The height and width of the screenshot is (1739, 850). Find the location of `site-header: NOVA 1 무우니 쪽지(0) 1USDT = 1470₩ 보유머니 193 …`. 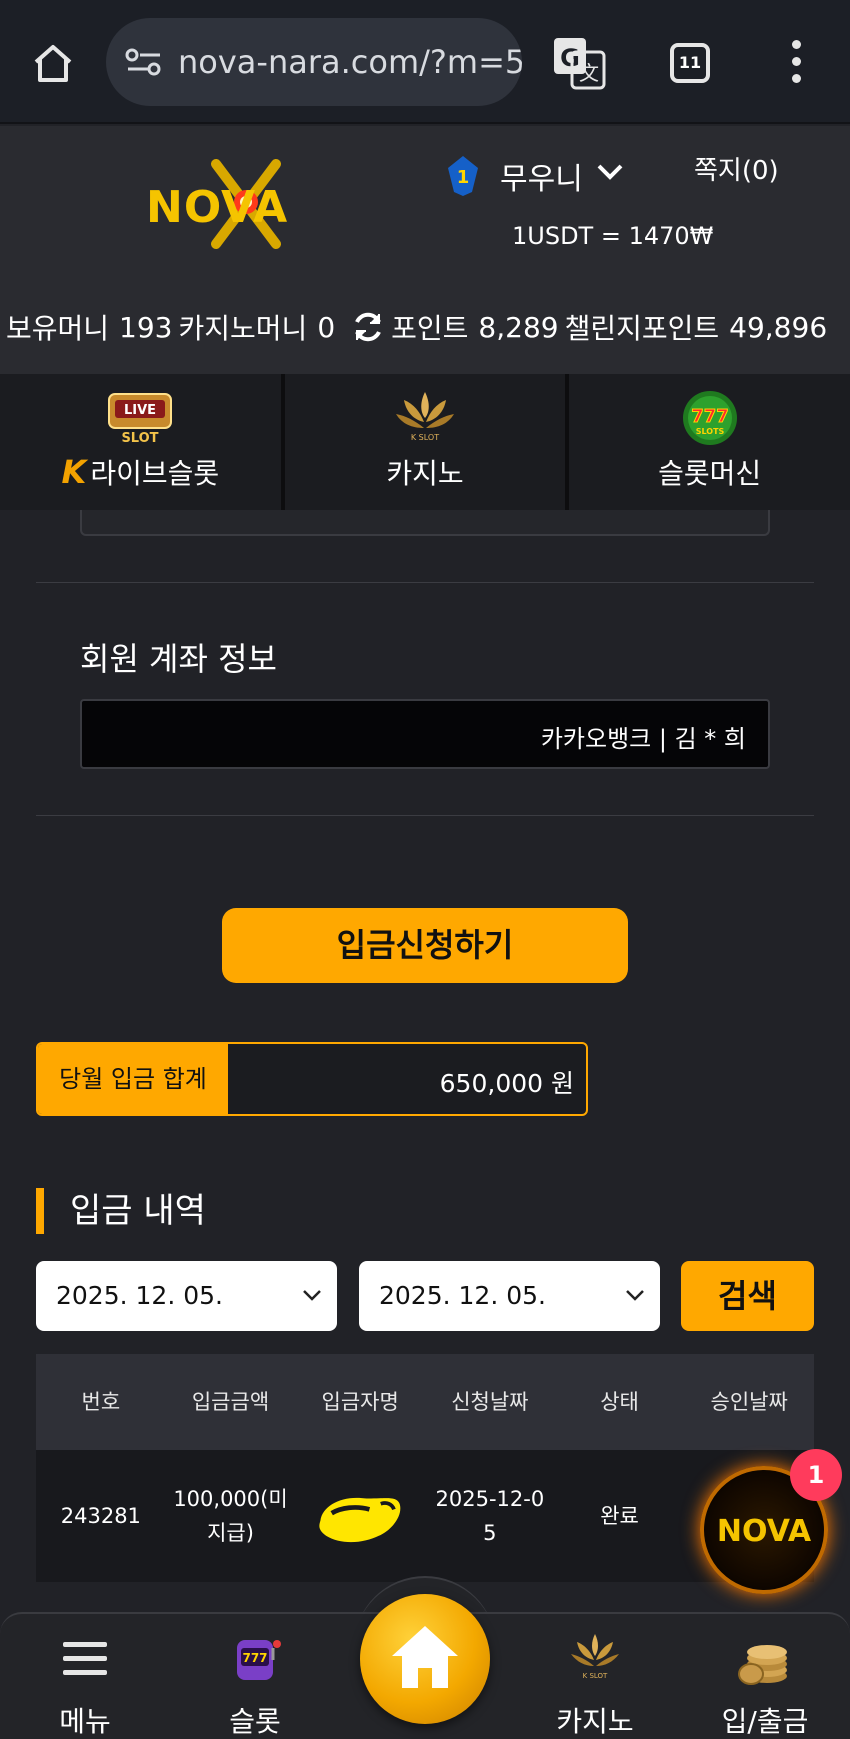

site-header: NOVA 1 무우니 쪽지(0) 1USDT = 1470₩ 보유머니 193 … is located at coordinates (425, 250).